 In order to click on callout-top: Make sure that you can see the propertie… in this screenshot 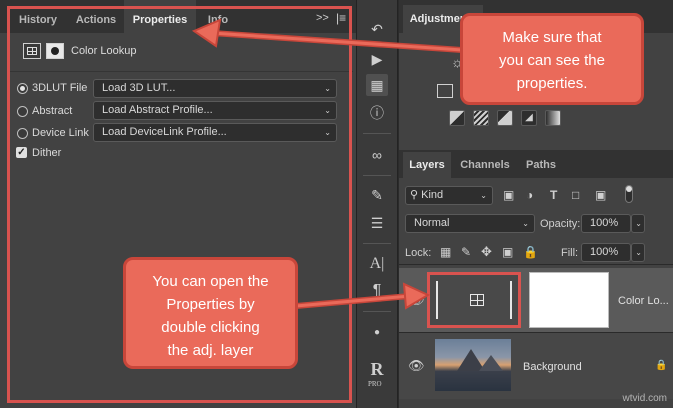, I will do `click(552, 59)`.